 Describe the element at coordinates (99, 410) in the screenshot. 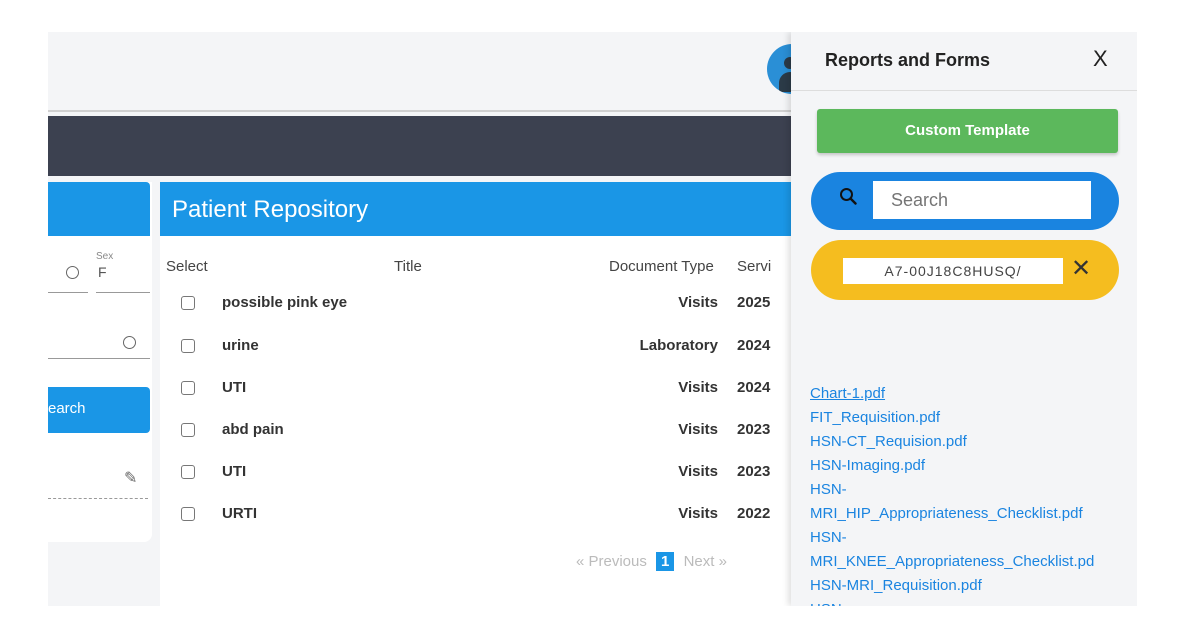

I see `search-button: earch` at that location.